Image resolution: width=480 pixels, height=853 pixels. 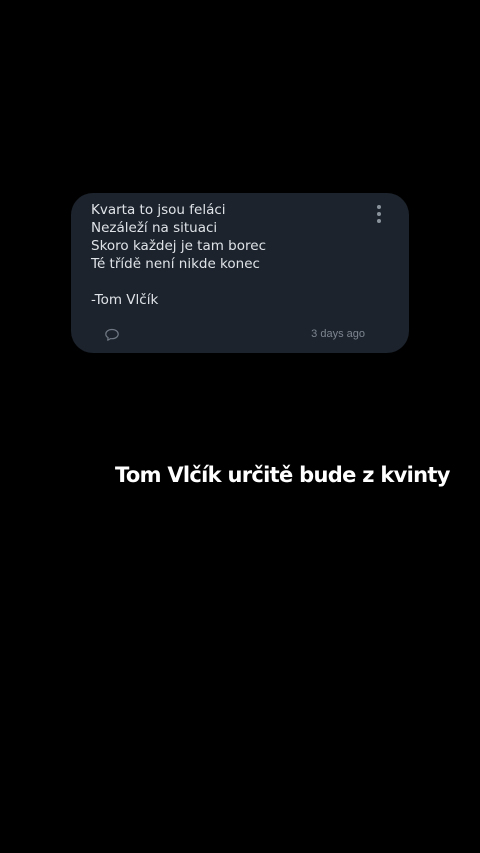 What do you see at coordinates (112, 335) in the screenshot?
I see `comment-icon` at bounding box center [112, 335].